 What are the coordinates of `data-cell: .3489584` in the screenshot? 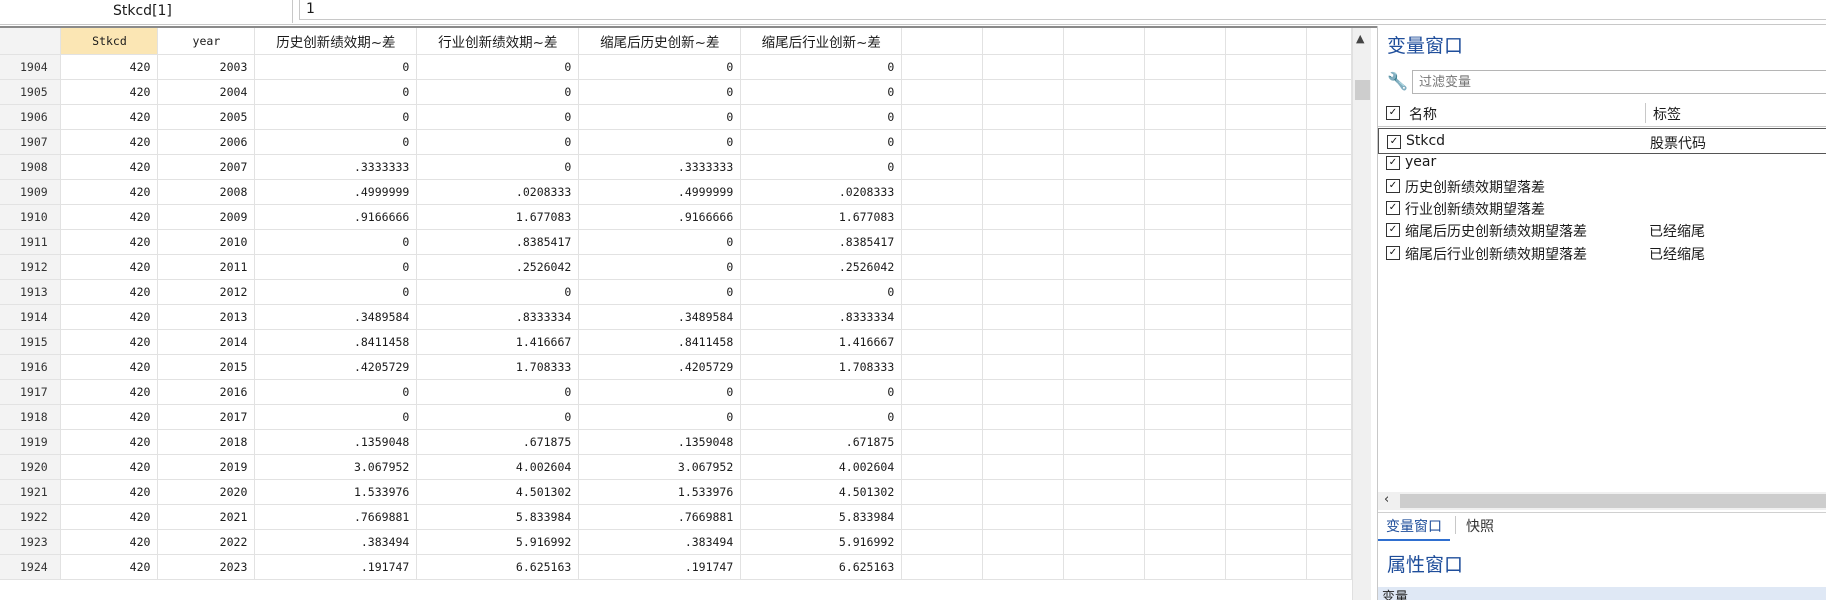 It's located at (660, 317).